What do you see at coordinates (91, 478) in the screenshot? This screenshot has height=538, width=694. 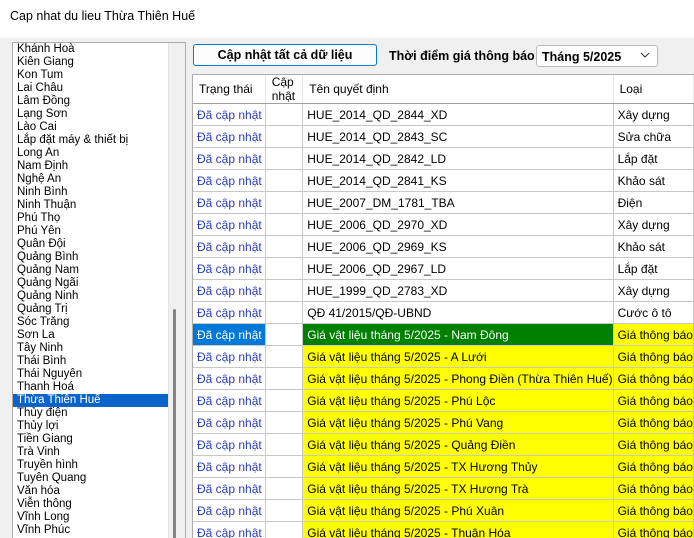 I see `list-item: Tuyên Quang` at bounding box center [91, 478].